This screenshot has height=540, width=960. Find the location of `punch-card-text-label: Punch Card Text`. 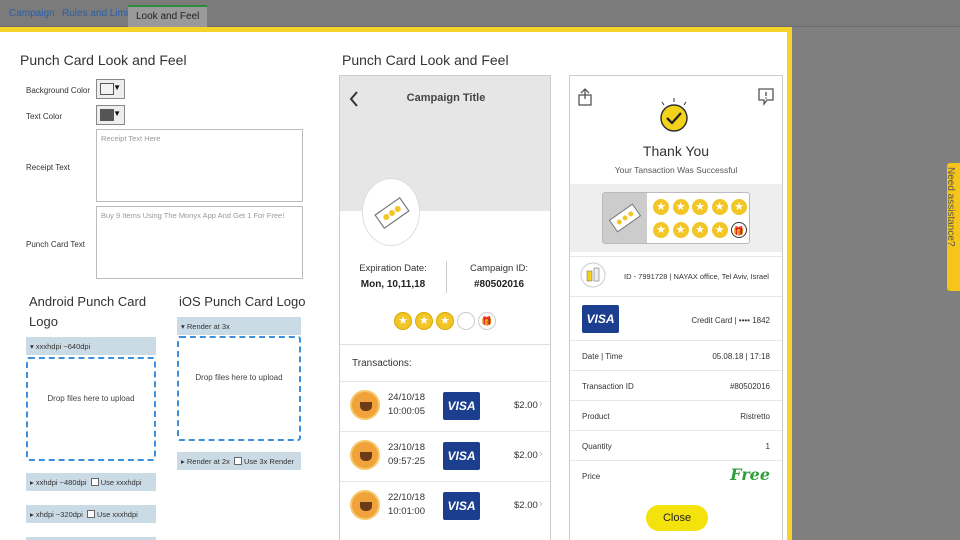

punch-card-text-label: Punch Card Text is located at coordinates (55, 244).